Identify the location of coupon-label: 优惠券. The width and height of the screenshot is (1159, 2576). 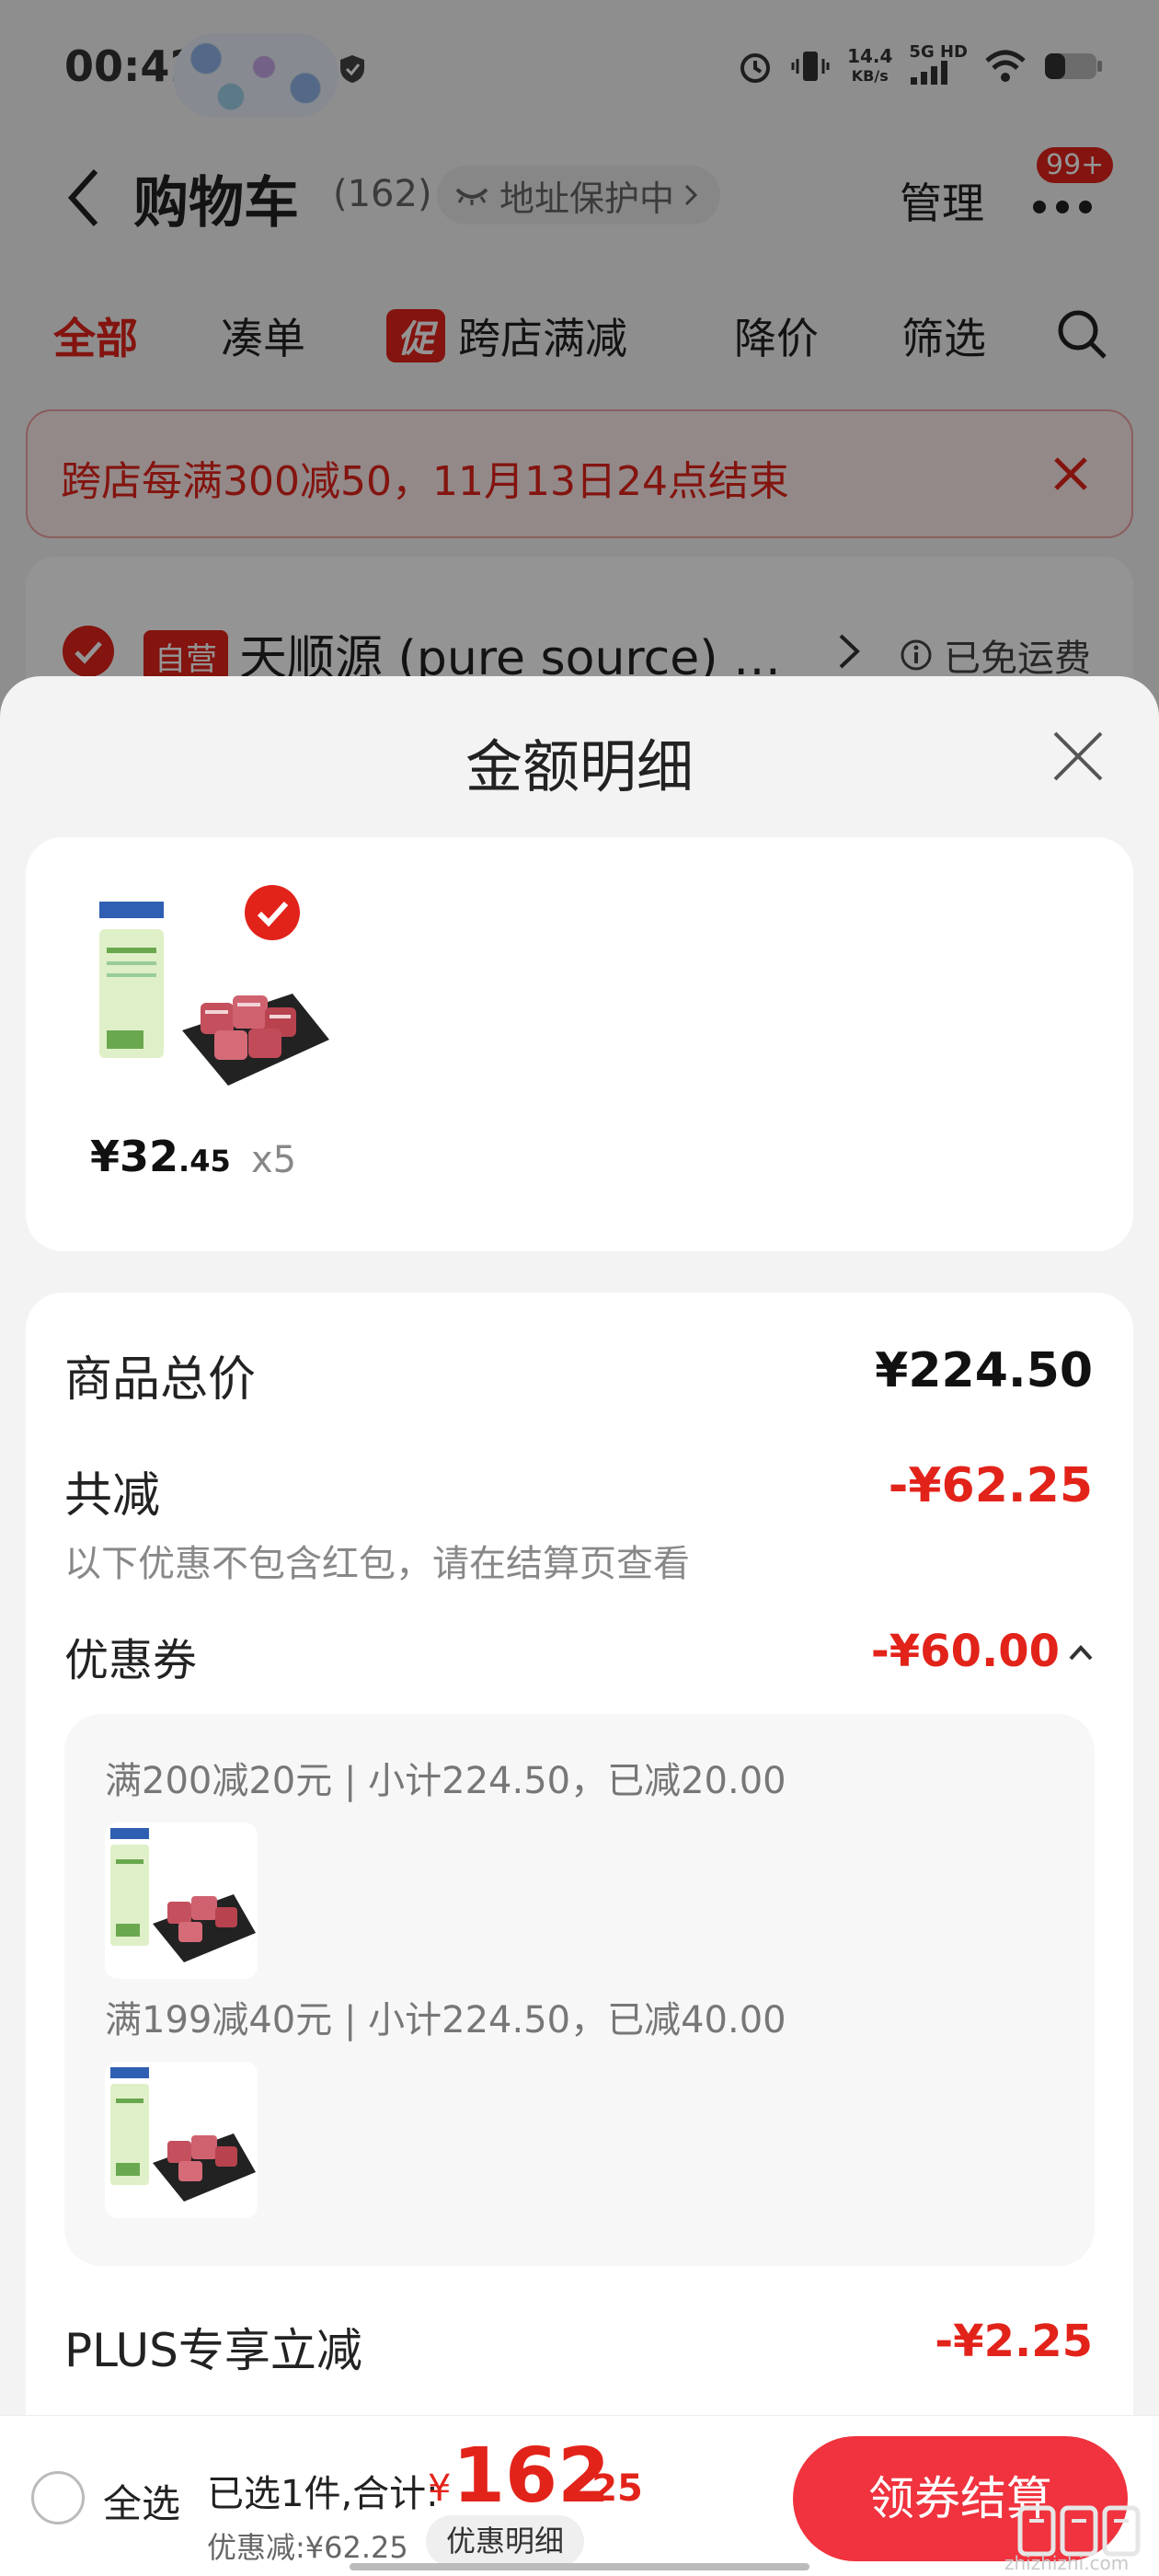
(130, 1656).